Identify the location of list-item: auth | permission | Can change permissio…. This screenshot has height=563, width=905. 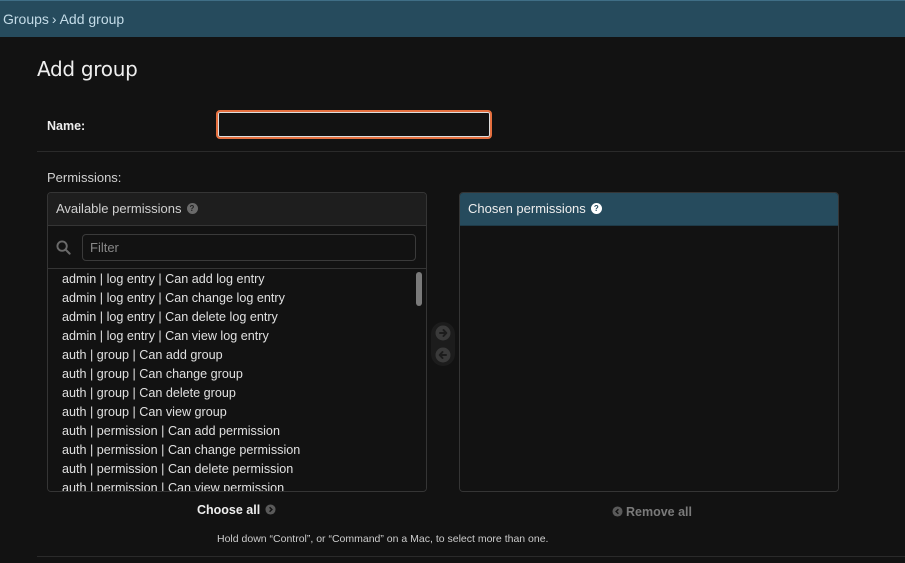
(237, 450).